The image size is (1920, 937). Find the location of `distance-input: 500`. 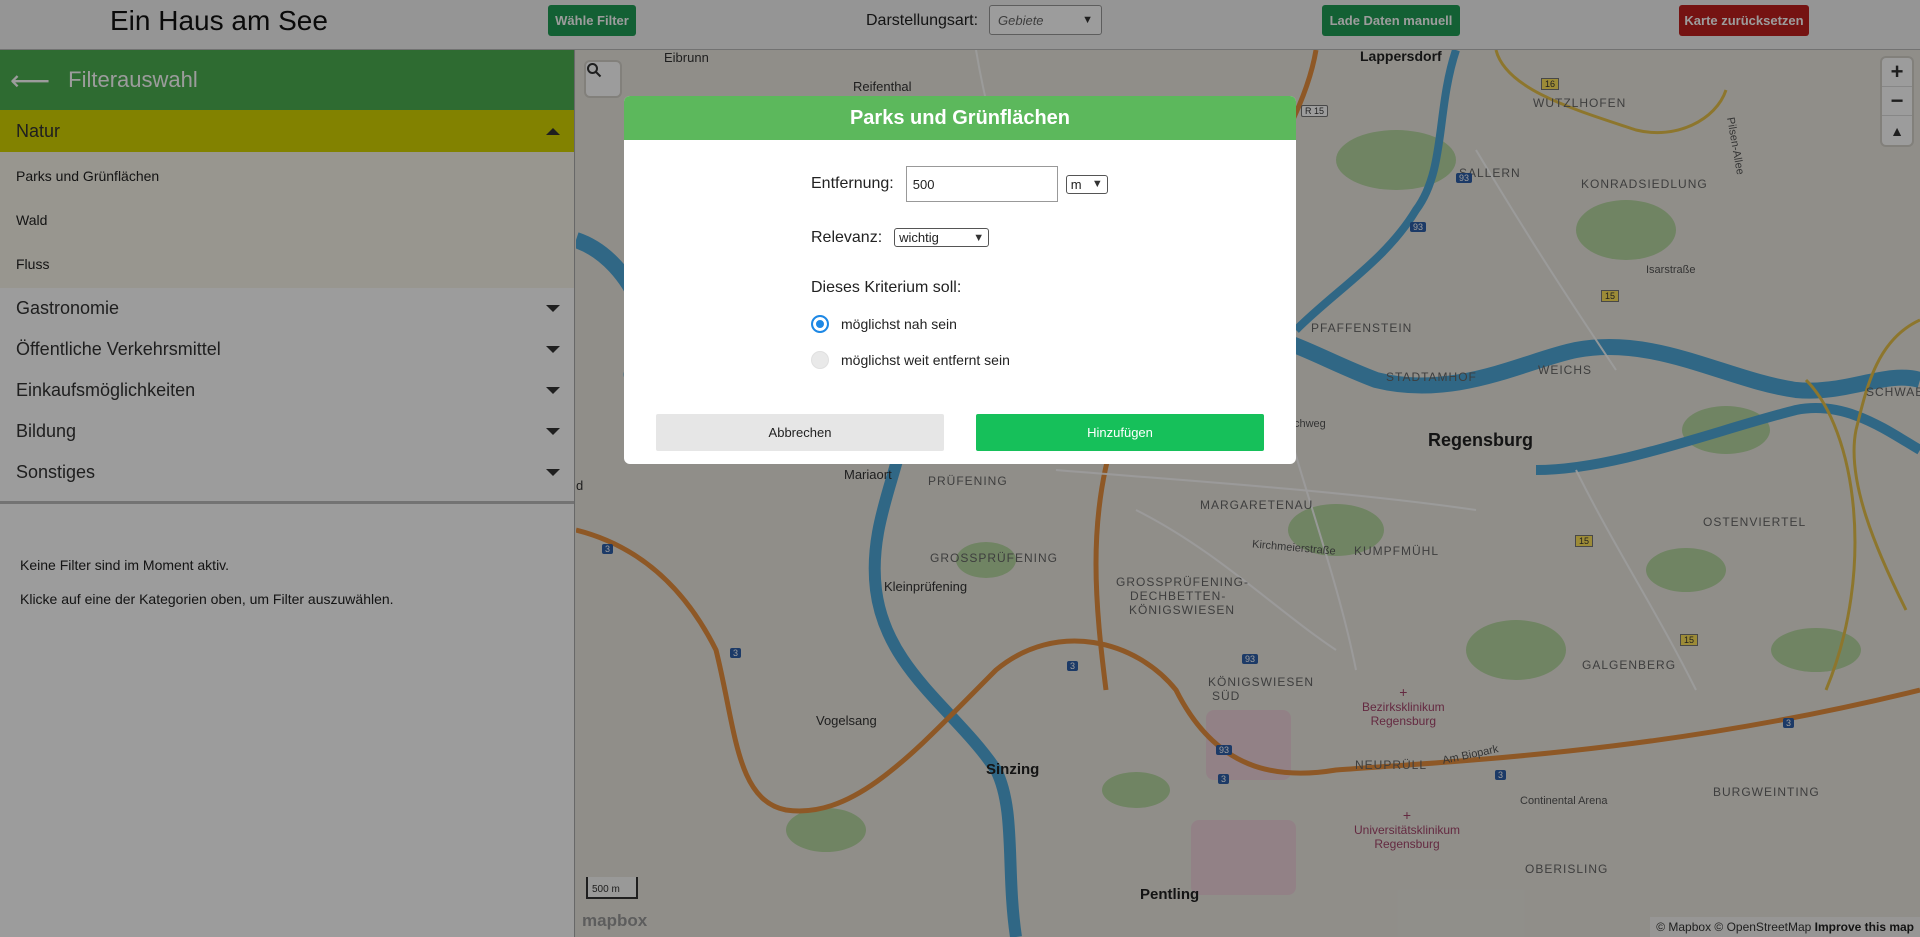

distance-input: 500 is located at coordinates (981, 184).